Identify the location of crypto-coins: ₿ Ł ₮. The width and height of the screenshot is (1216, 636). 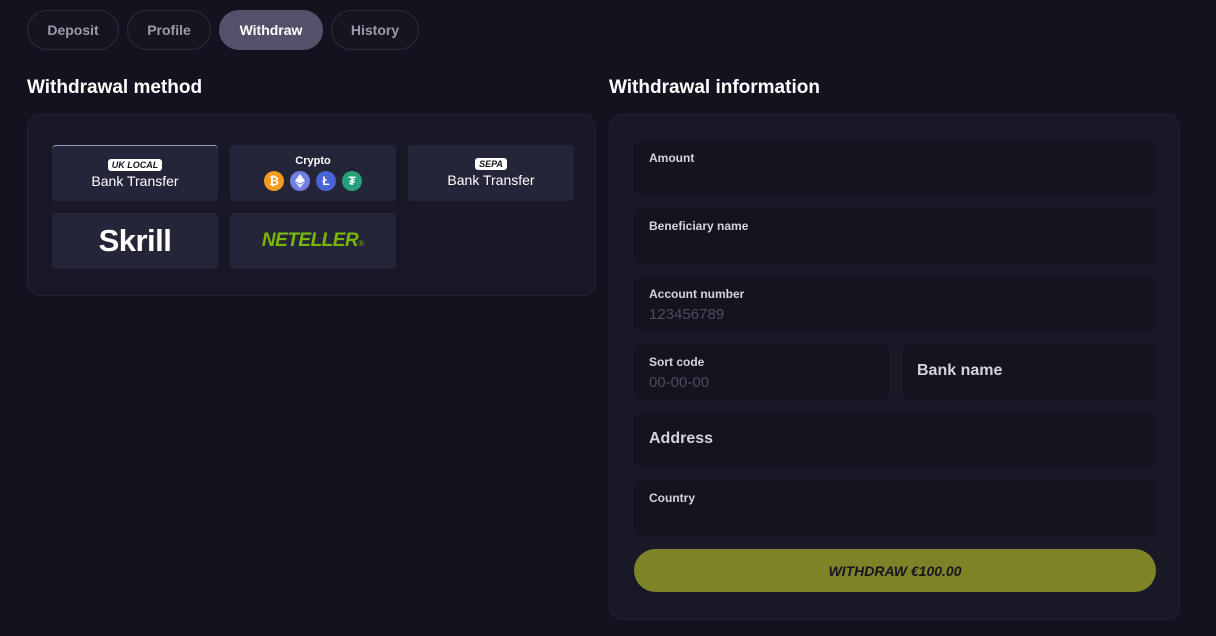
(313, 181).